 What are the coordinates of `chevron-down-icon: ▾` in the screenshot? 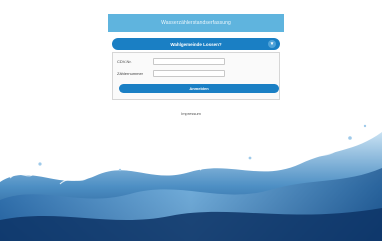 It's located at (272, 44).